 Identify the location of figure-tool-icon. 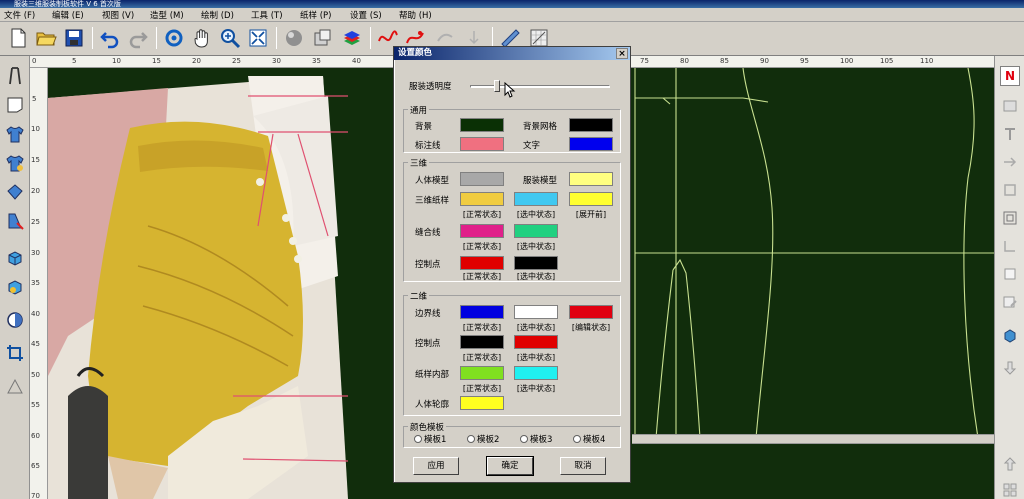
(15, 76).